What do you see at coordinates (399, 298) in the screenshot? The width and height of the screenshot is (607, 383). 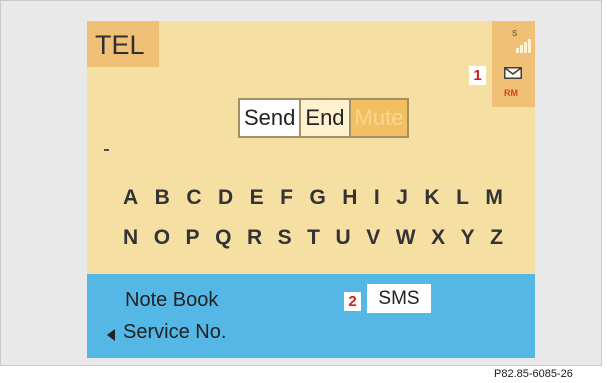 I see `sms-button: SMS` at bounding box center [399, 298].